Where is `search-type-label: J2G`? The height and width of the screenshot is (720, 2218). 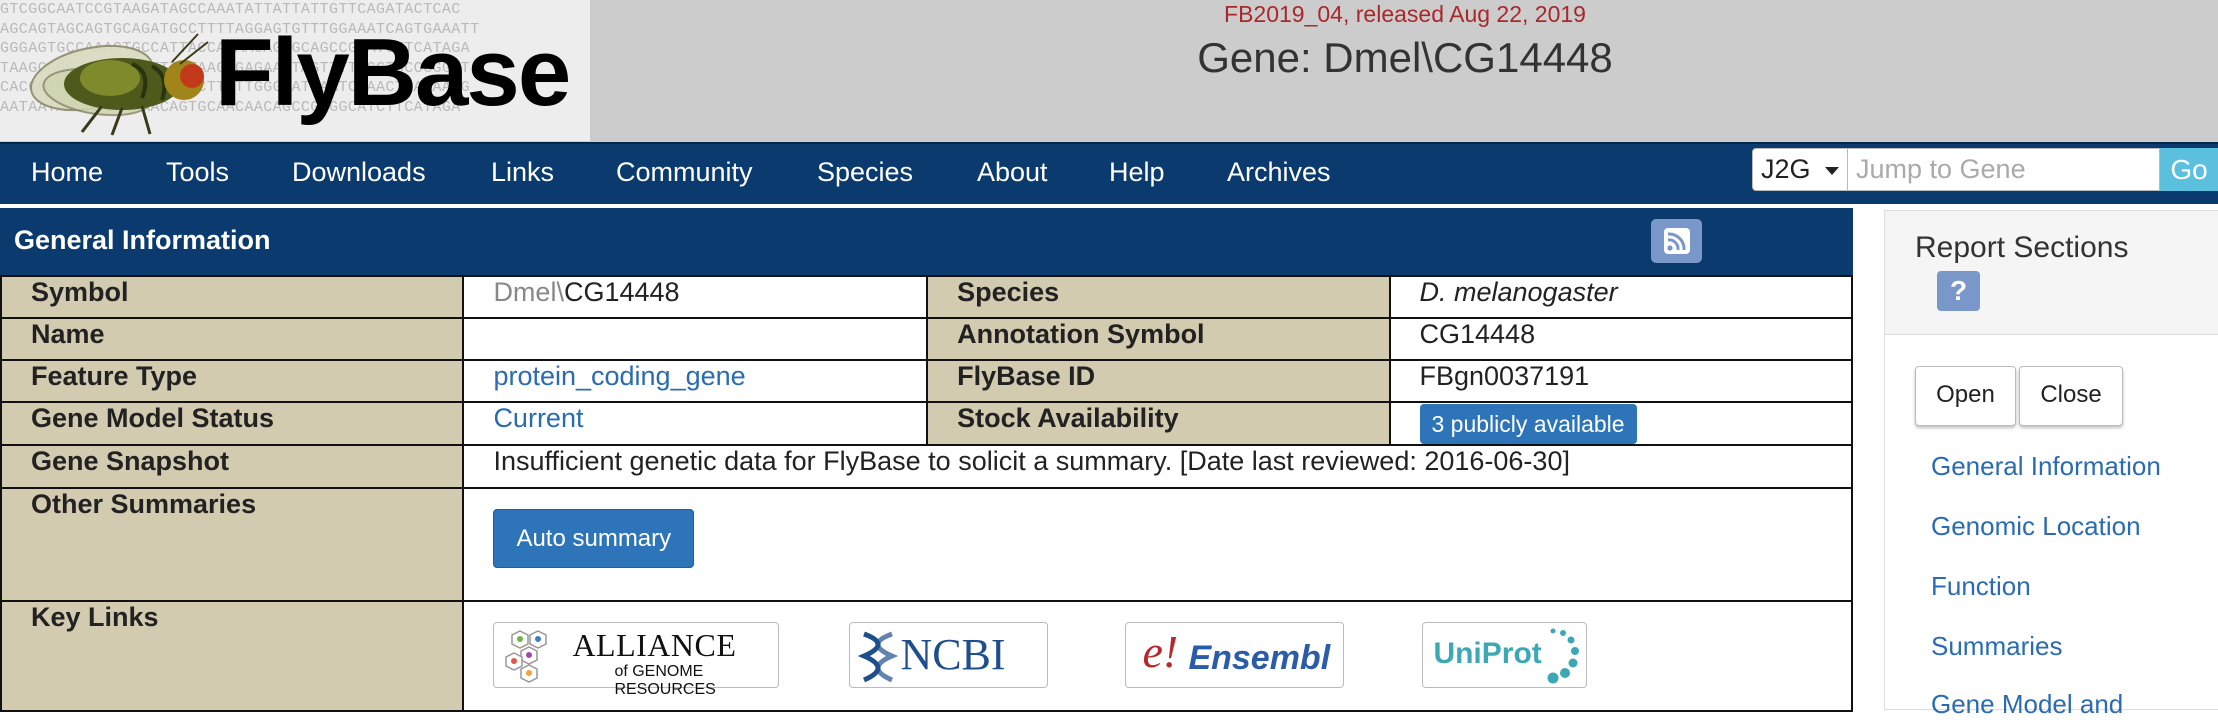
search-type-label: J2G is located at coordinates (1786, 169).